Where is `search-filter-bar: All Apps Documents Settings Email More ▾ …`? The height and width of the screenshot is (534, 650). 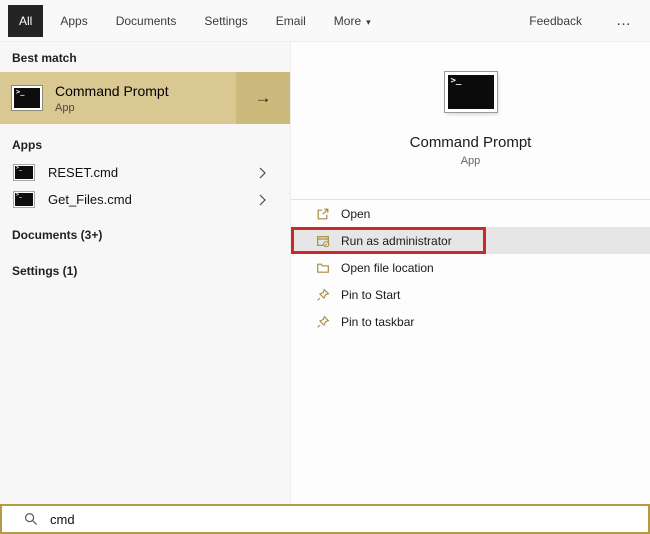 search-filter-bar: All Apps Documents Settings Email More ▾ … is located at coordinates (325, 21).